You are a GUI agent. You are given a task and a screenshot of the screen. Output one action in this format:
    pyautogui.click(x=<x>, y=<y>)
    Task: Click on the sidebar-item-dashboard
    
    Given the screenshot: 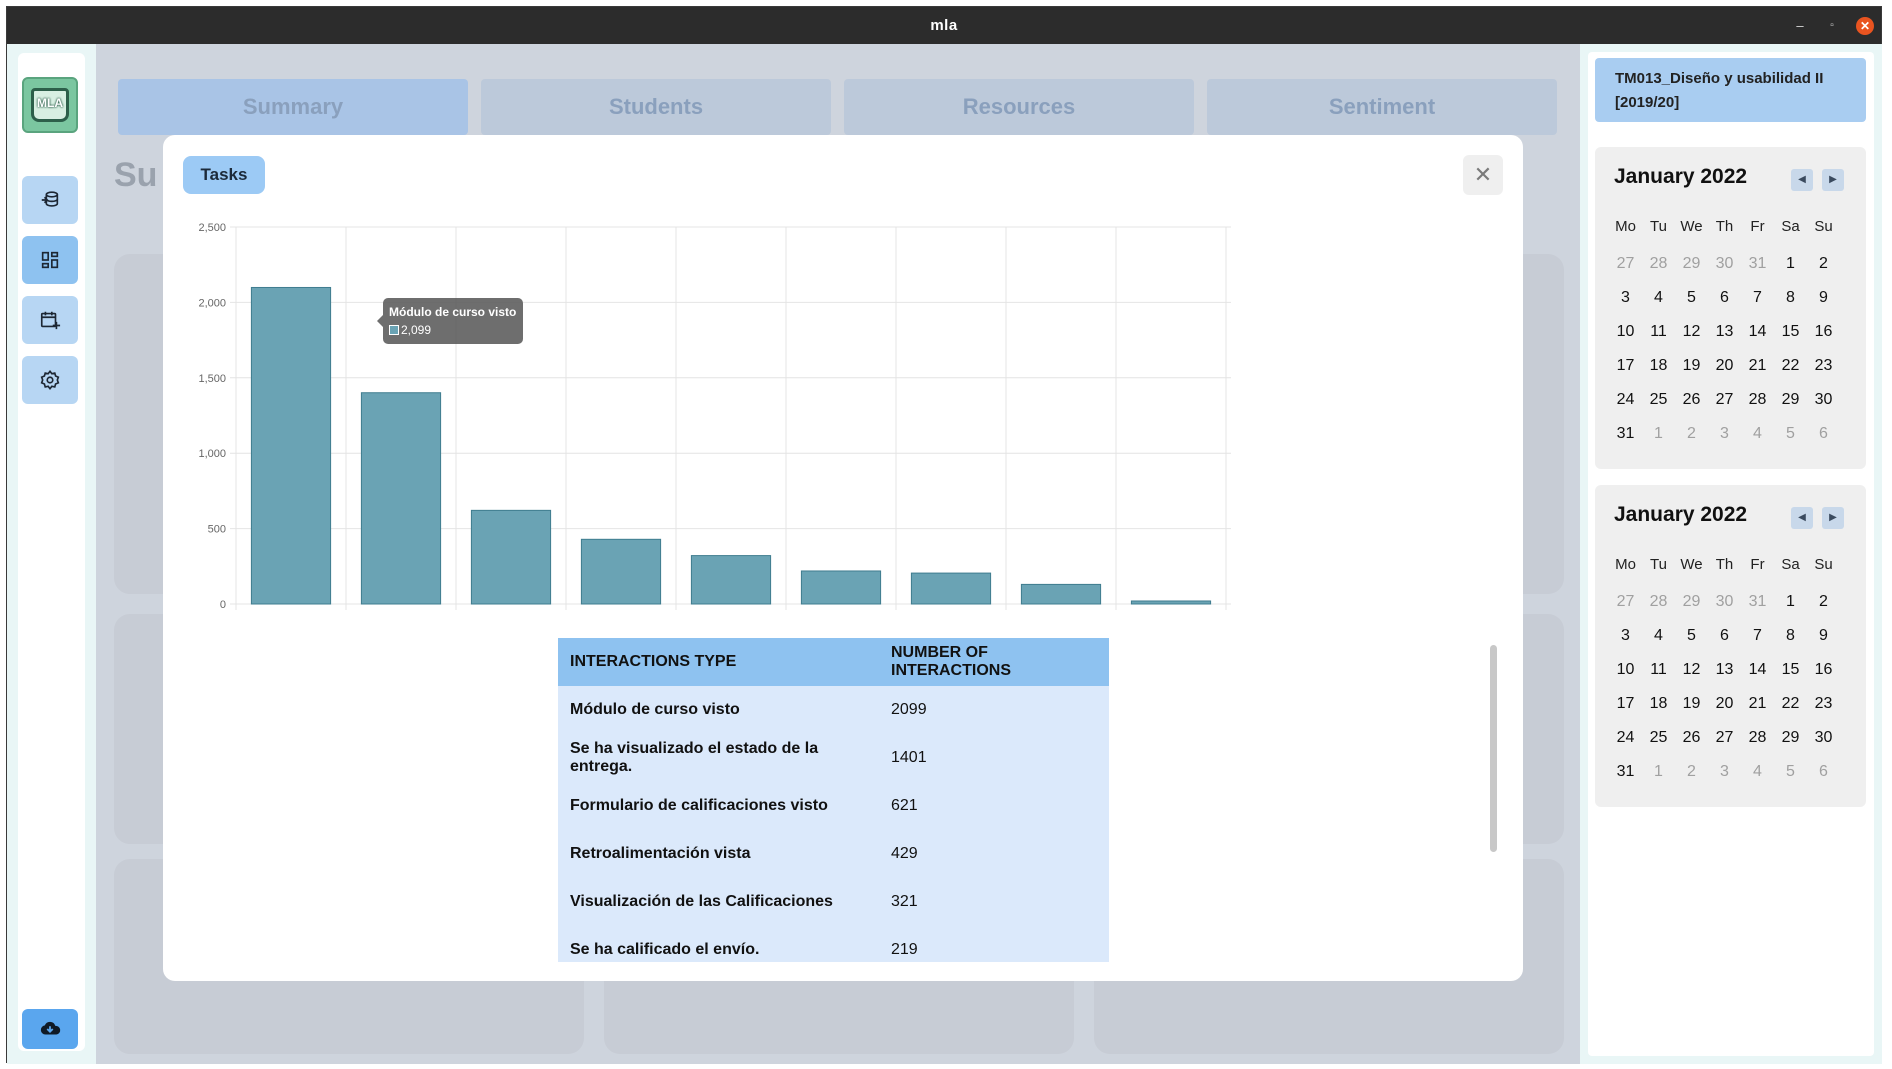 What is the action you would take?
    pyautogui.click(x=50, y=260)
    